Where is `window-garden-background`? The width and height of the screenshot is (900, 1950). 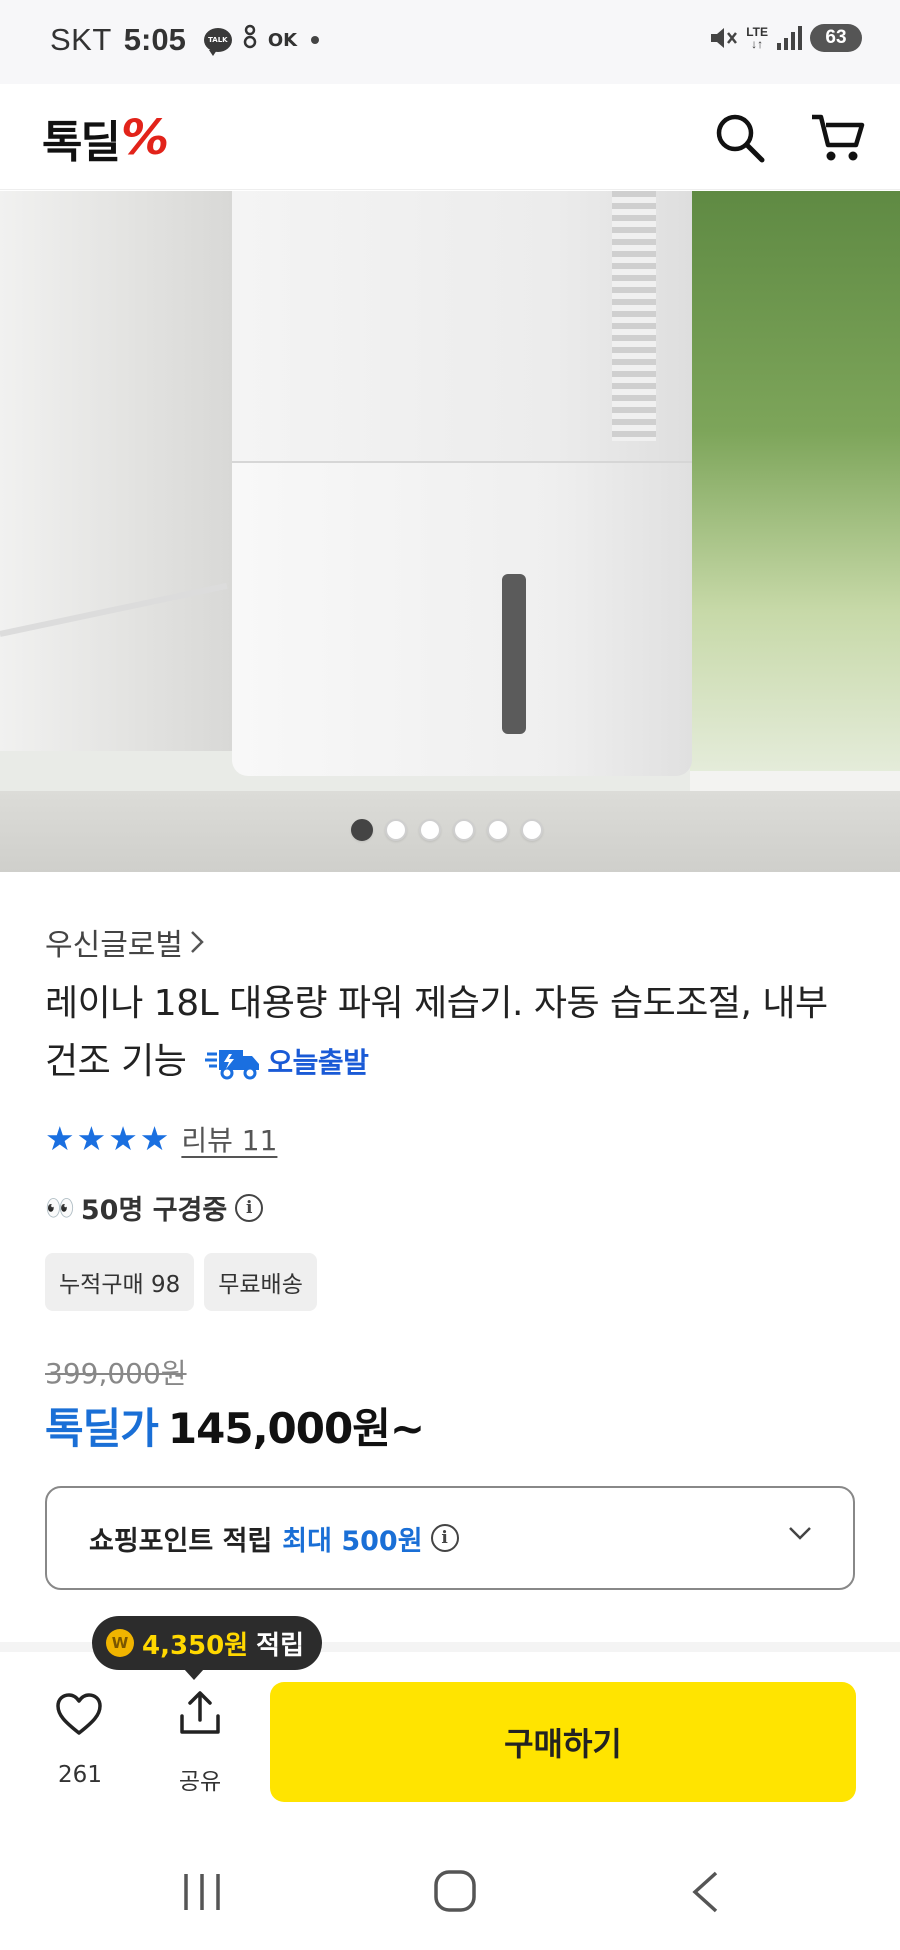
window-garden-background is located at coordinates (795, 491).